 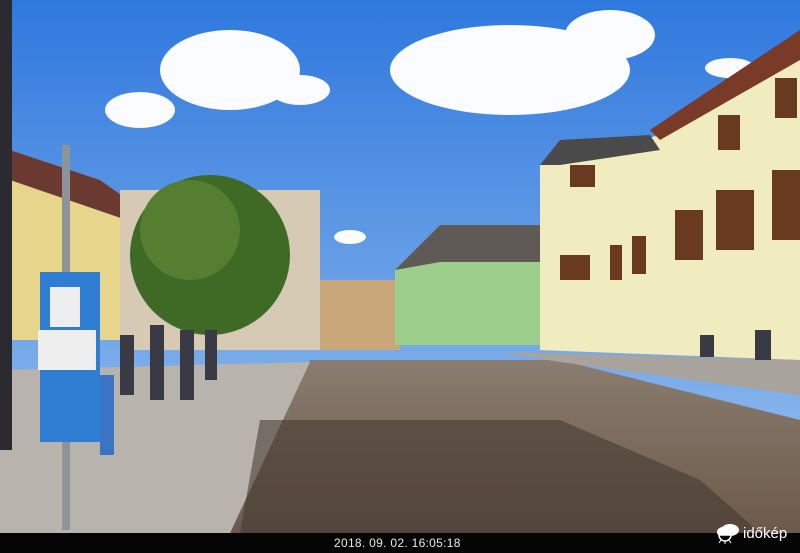 What do you see at coordinates (728, 534) in the screenshot?
I see `cloud-sun-icon` at bounding box center [728, 534].